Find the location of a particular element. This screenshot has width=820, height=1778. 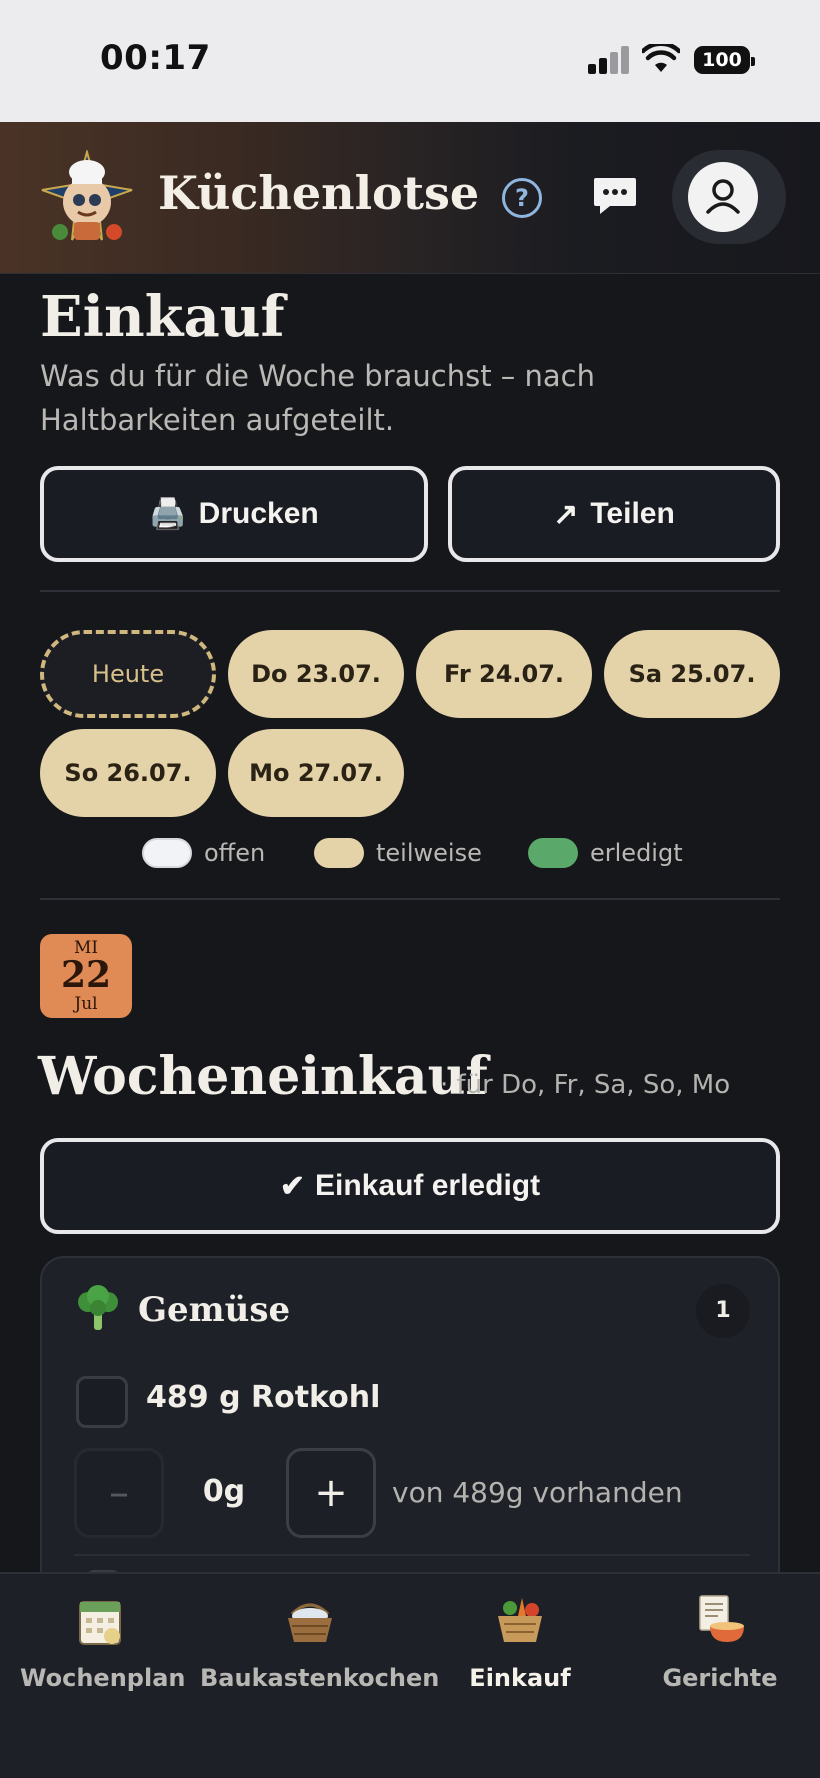

nav-label: Wochenplan is located at coordinates (103, 1678).